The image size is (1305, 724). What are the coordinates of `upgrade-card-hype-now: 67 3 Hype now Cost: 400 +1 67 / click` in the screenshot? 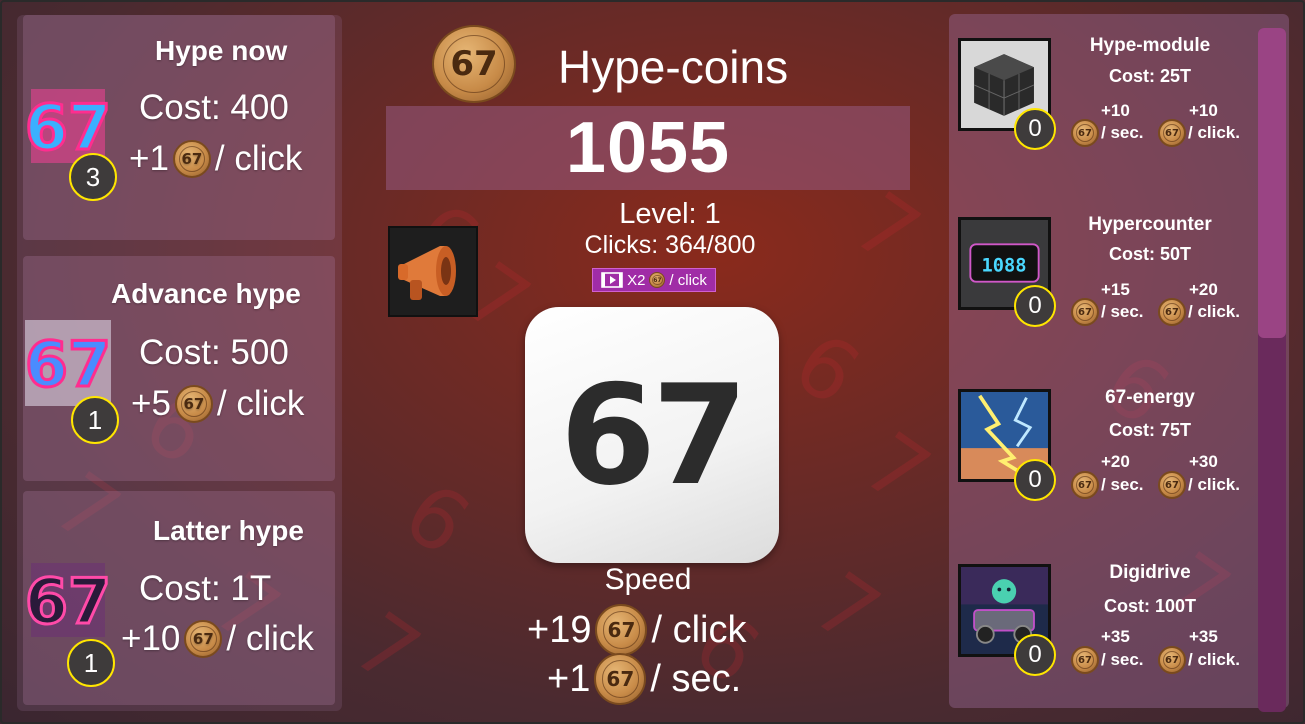 It's located at (179, 127).